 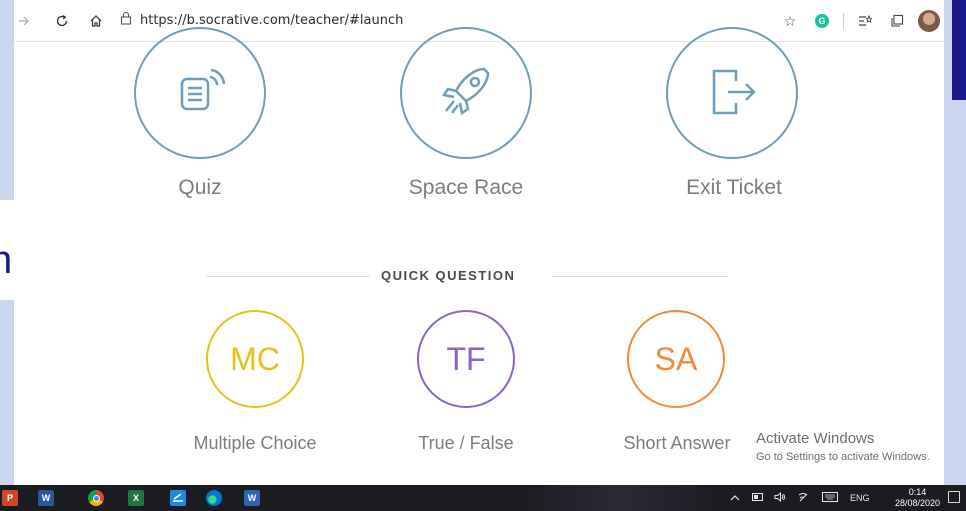 I want to click on avatar, so click(x=929, y=21).